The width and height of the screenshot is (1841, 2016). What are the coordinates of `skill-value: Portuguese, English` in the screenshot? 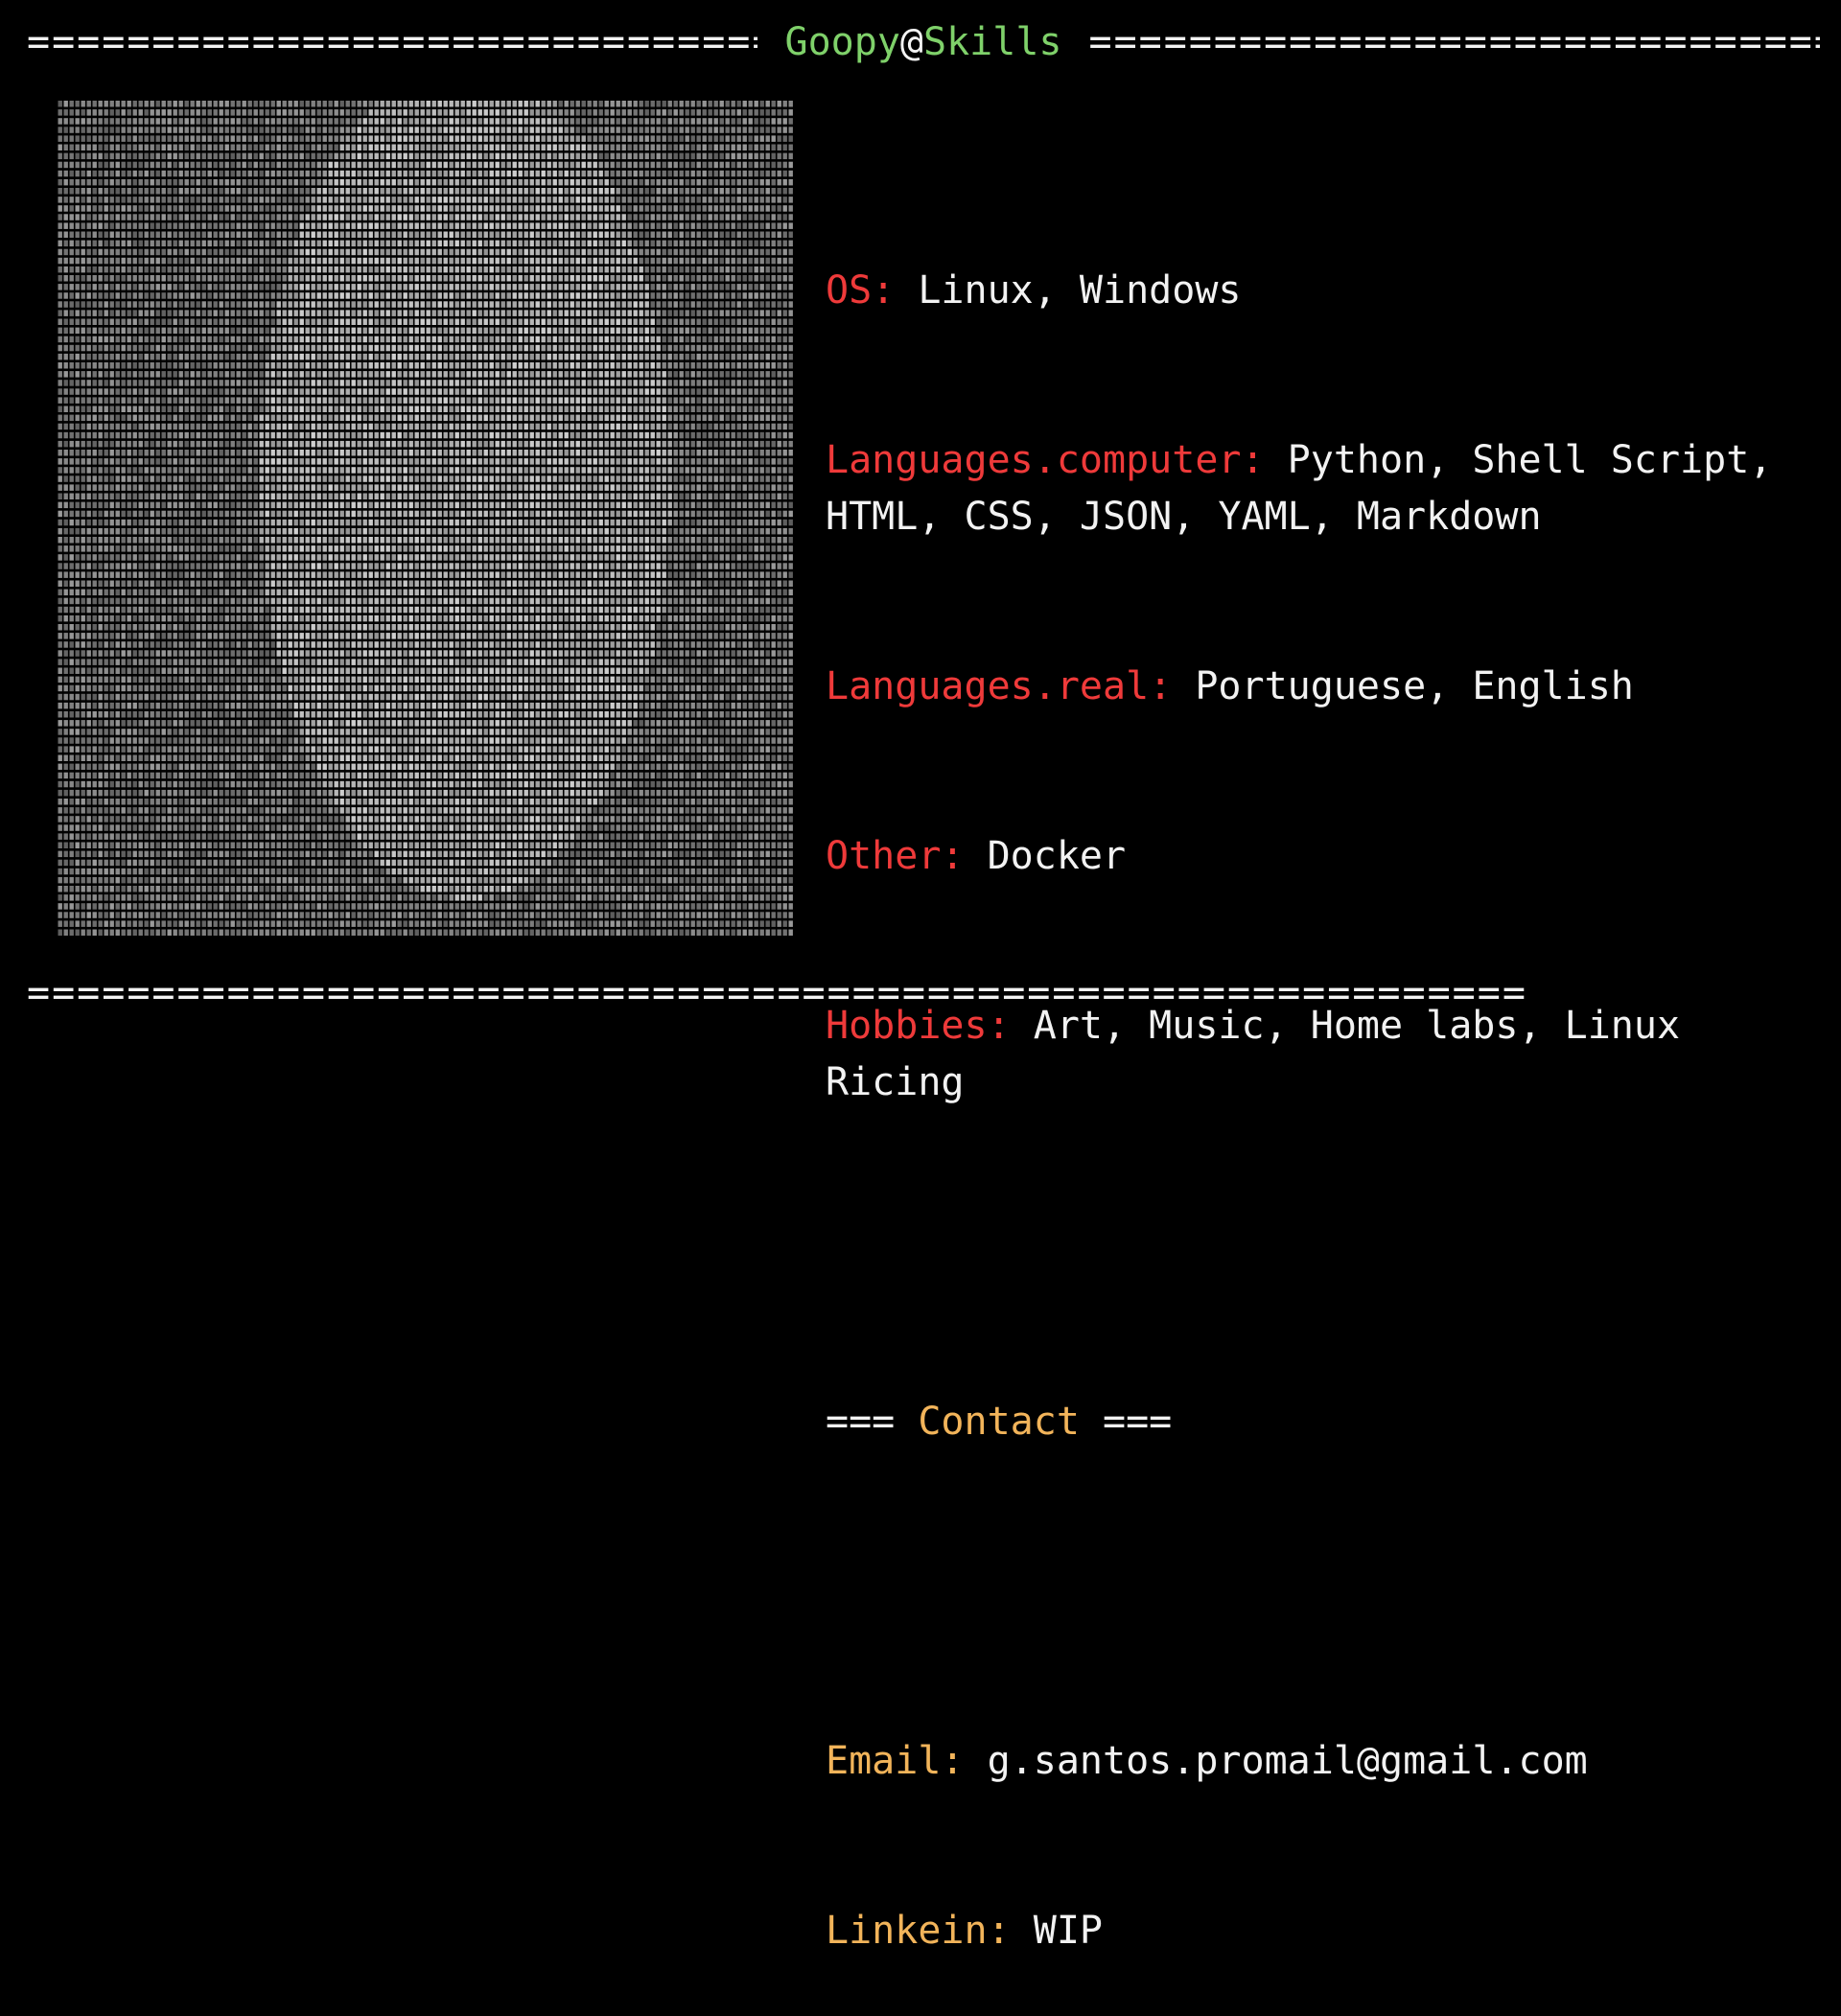 It's located at (1414, 686).